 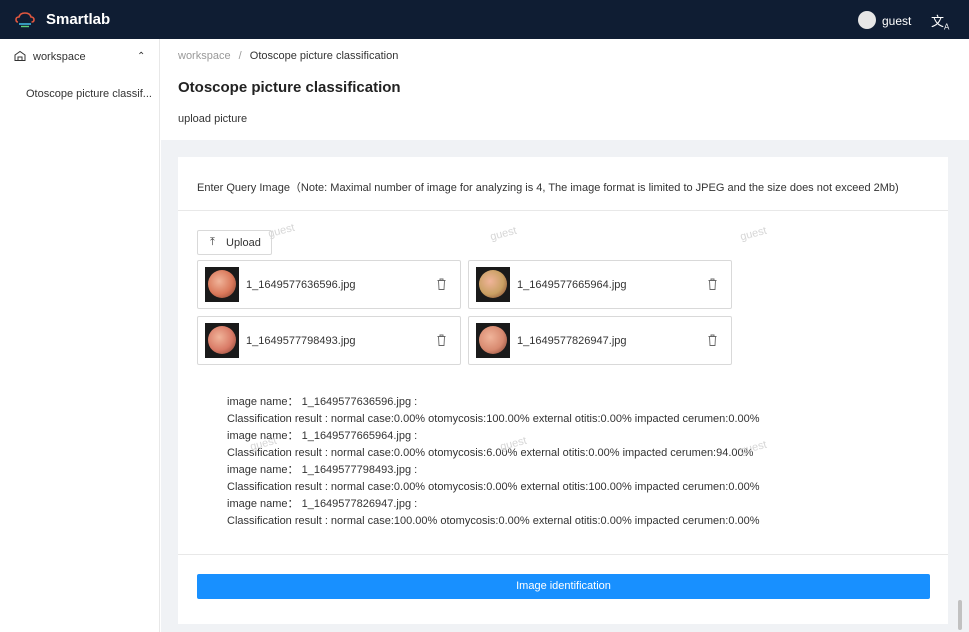 I want to click on result-line: image name： 1_1649577798493.jpg :, so click(x=322, y=470).